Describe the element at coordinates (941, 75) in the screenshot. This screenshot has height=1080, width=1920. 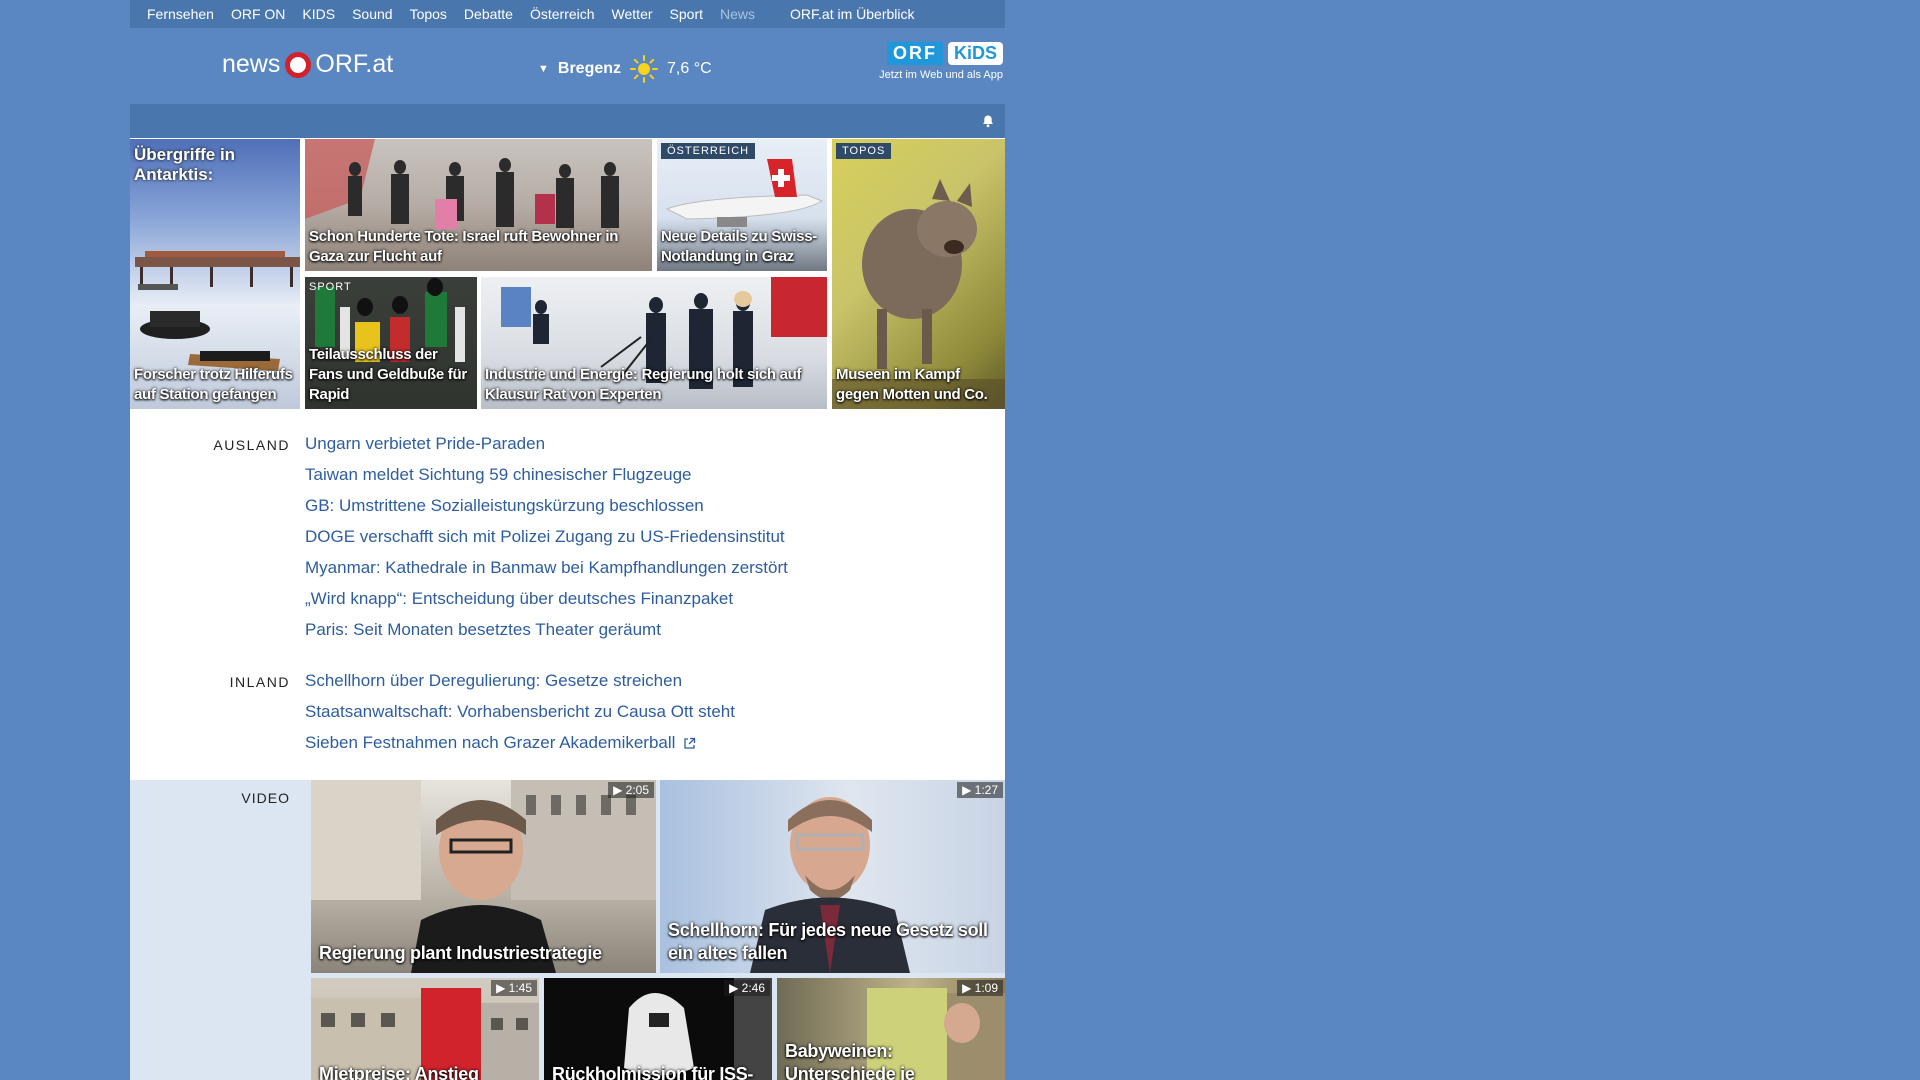
I see `kids-subtitle: Jetzt im Web und als App` at that location.